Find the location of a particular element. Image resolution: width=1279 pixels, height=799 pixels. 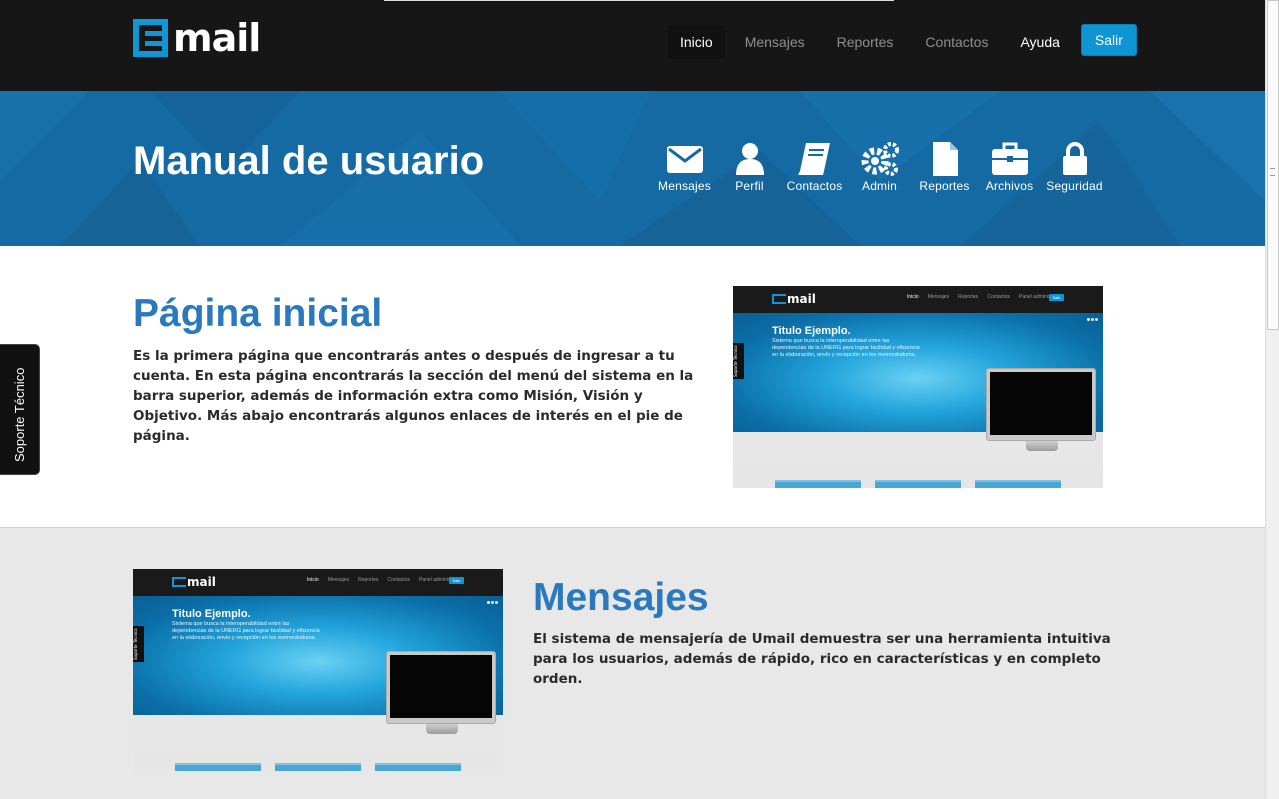

shortcut-perfil: Perfil is located at coordinates (749, 167).